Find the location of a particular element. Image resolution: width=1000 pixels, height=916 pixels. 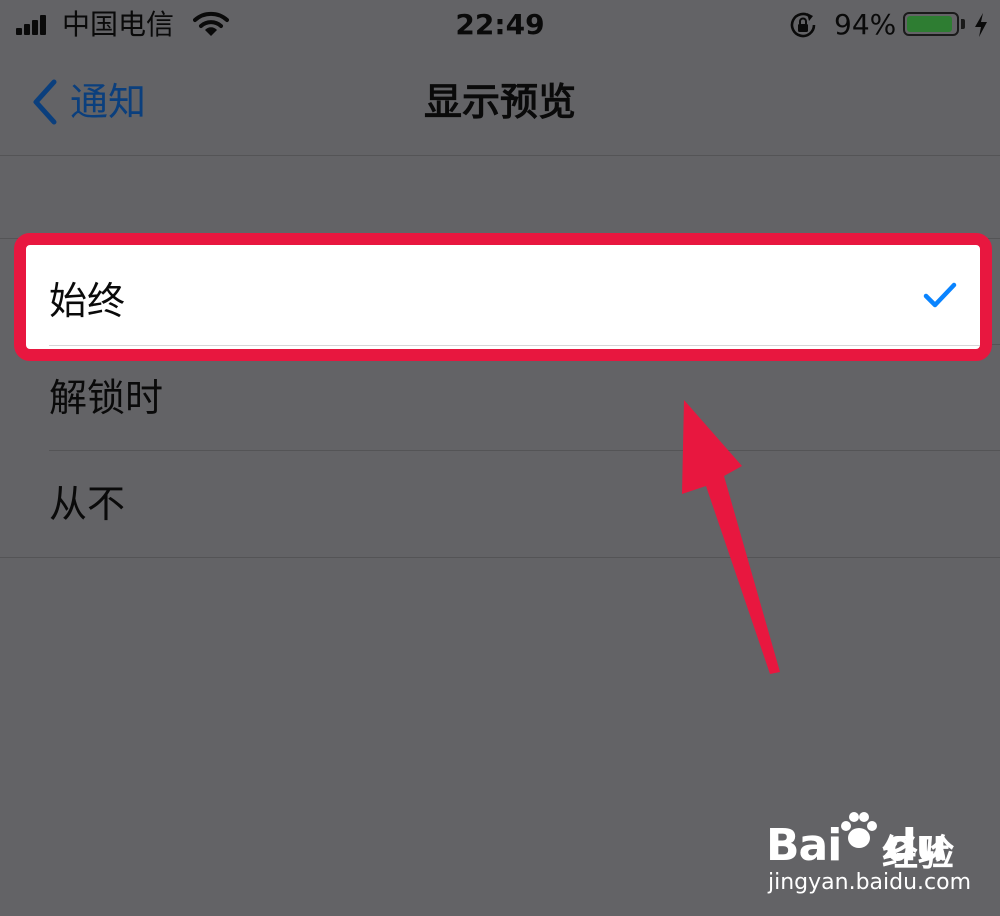

option-label-selected: 始终 is located at coordinates (87, 301).